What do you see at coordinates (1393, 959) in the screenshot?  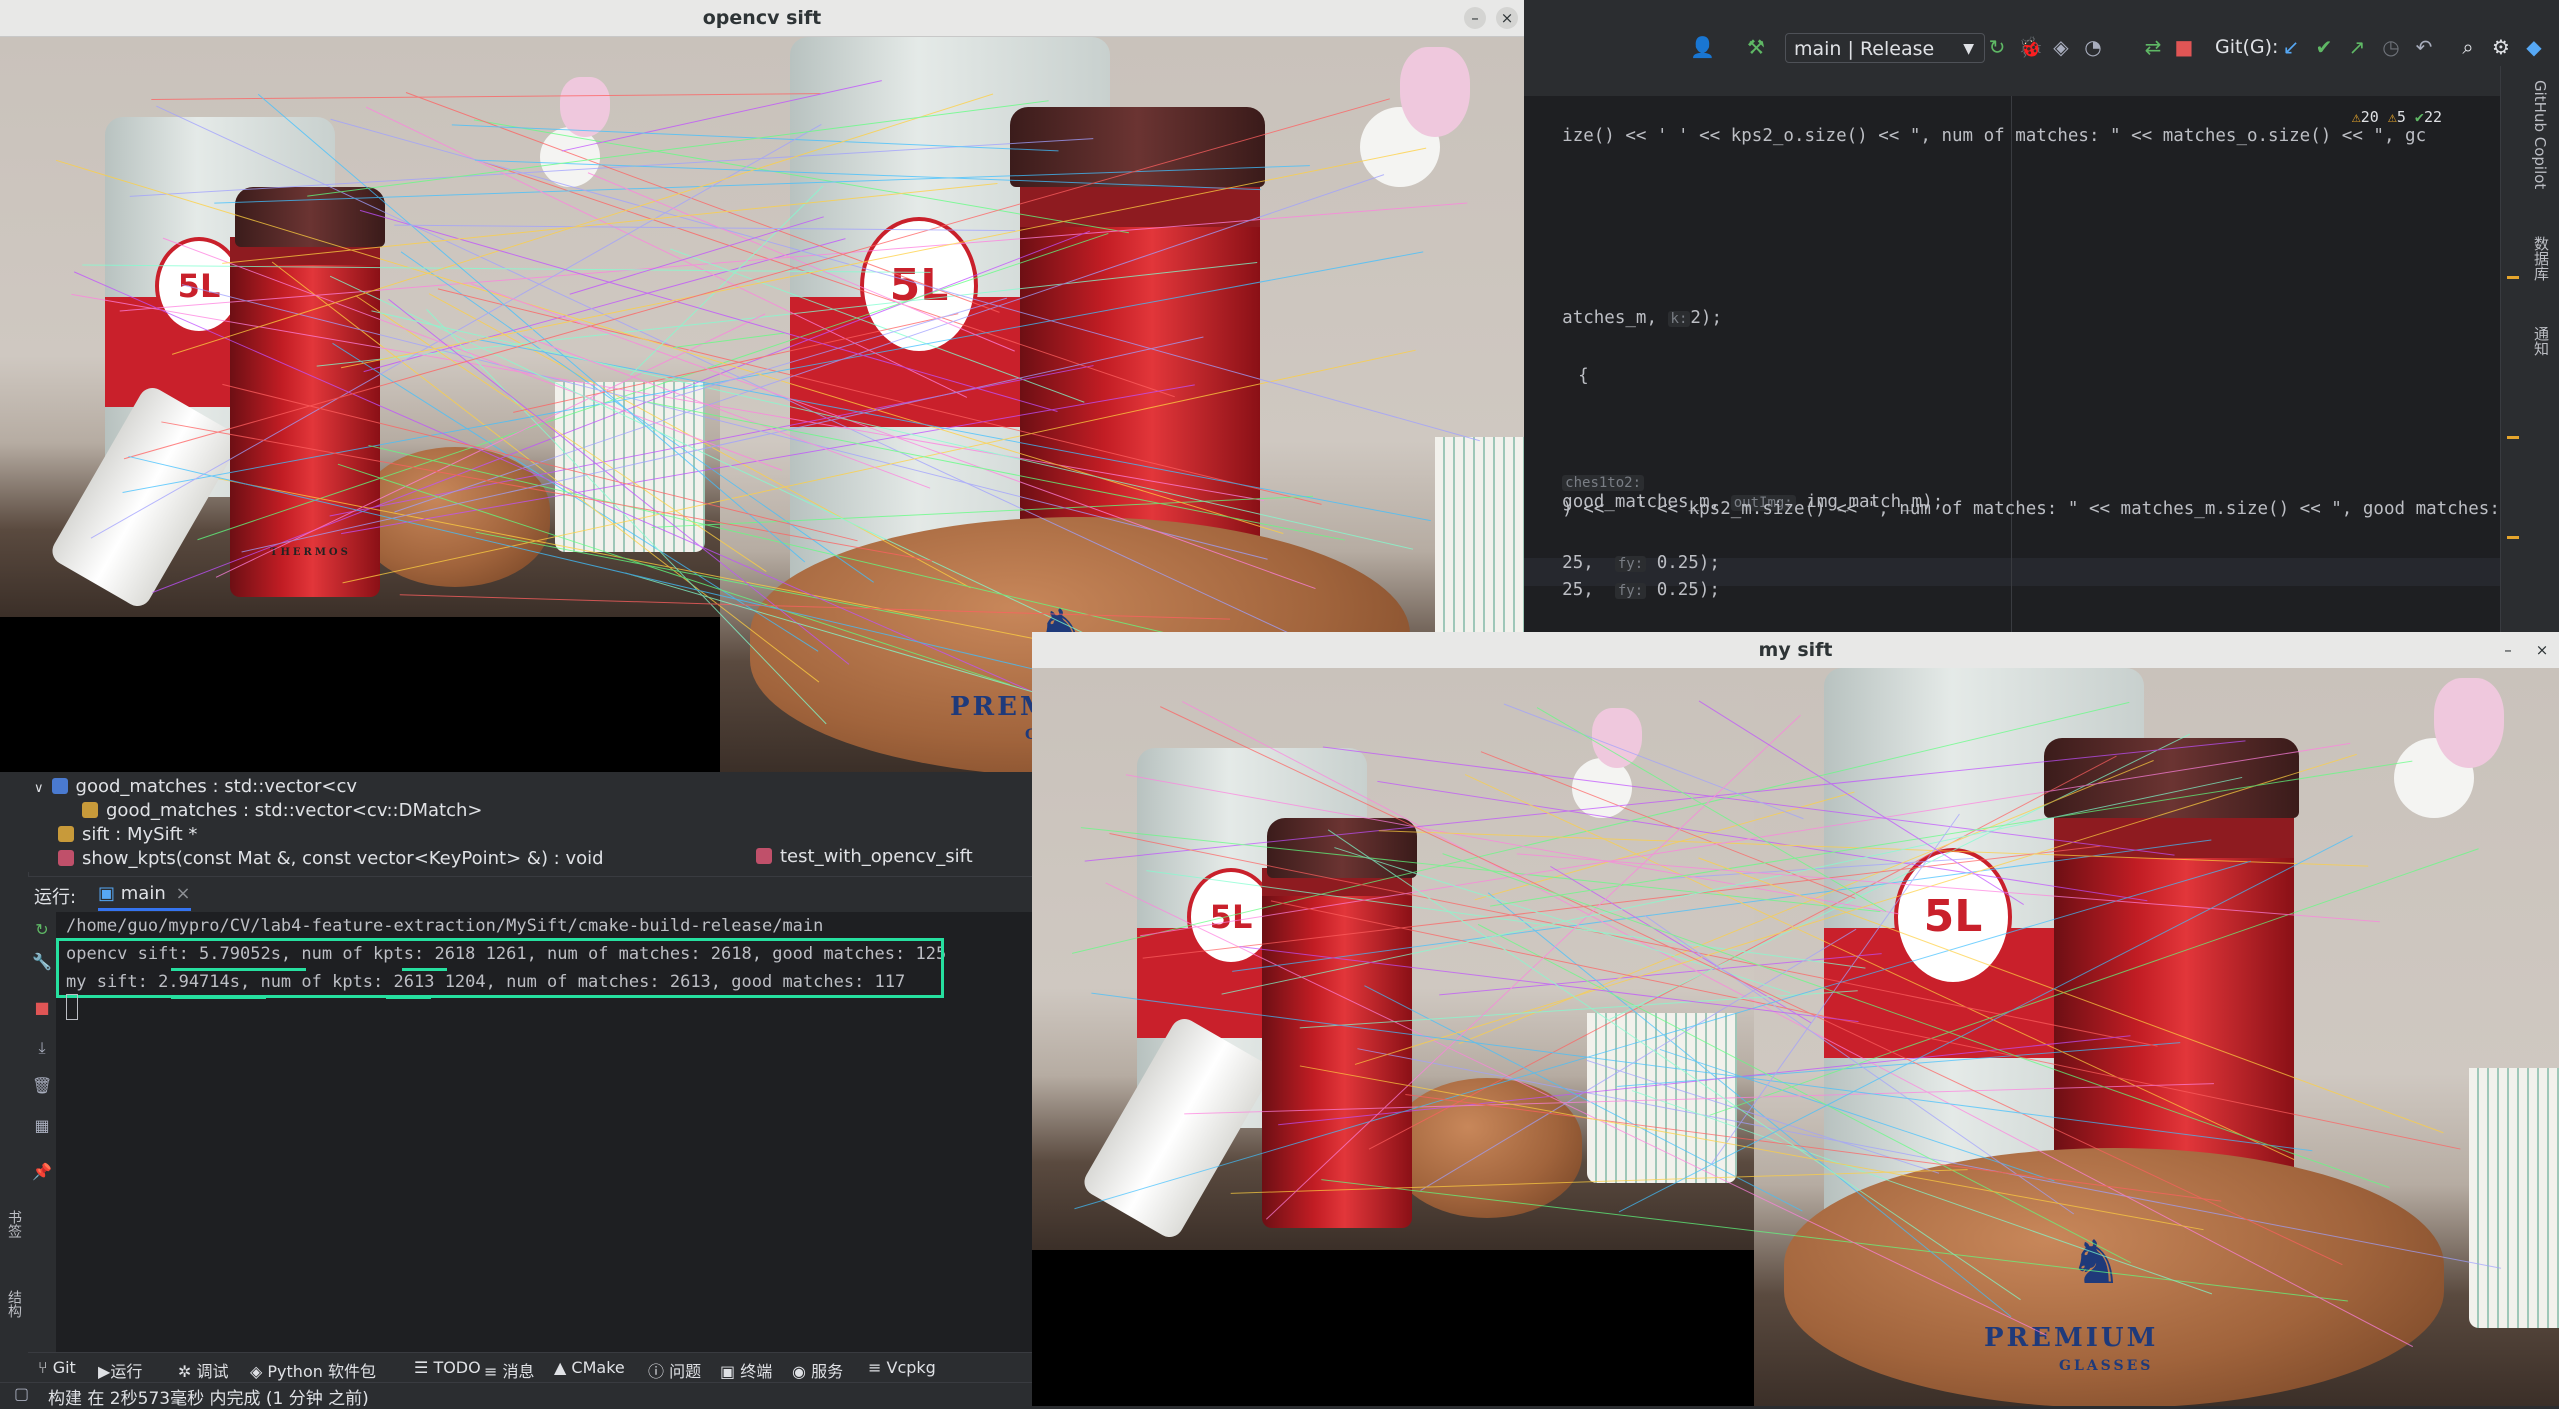 I see `my-query-image: 5L` at bounding box center [1393, 959].